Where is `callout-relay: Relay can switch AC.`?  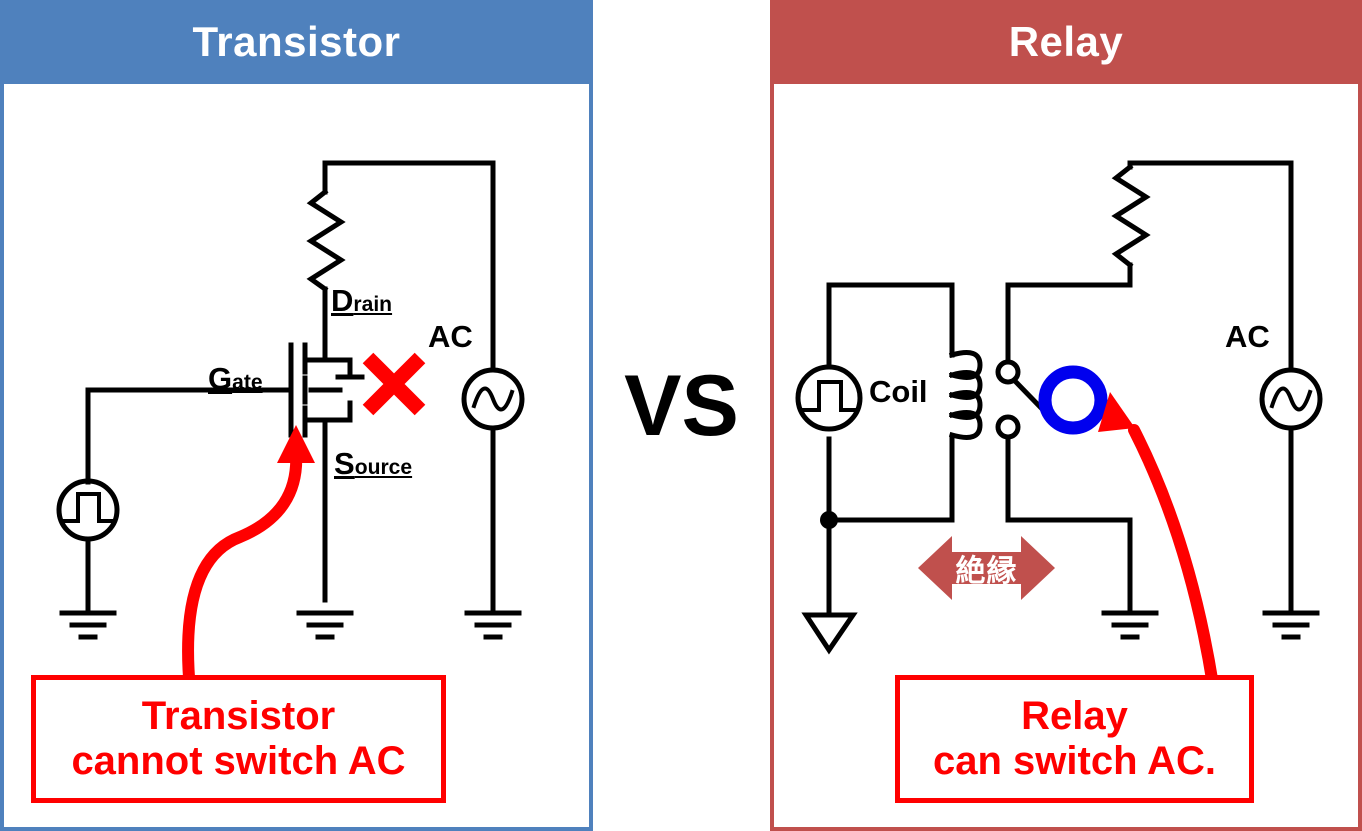 callout-relay: Relay can switch AC. is located at coordinates (1074, 739).